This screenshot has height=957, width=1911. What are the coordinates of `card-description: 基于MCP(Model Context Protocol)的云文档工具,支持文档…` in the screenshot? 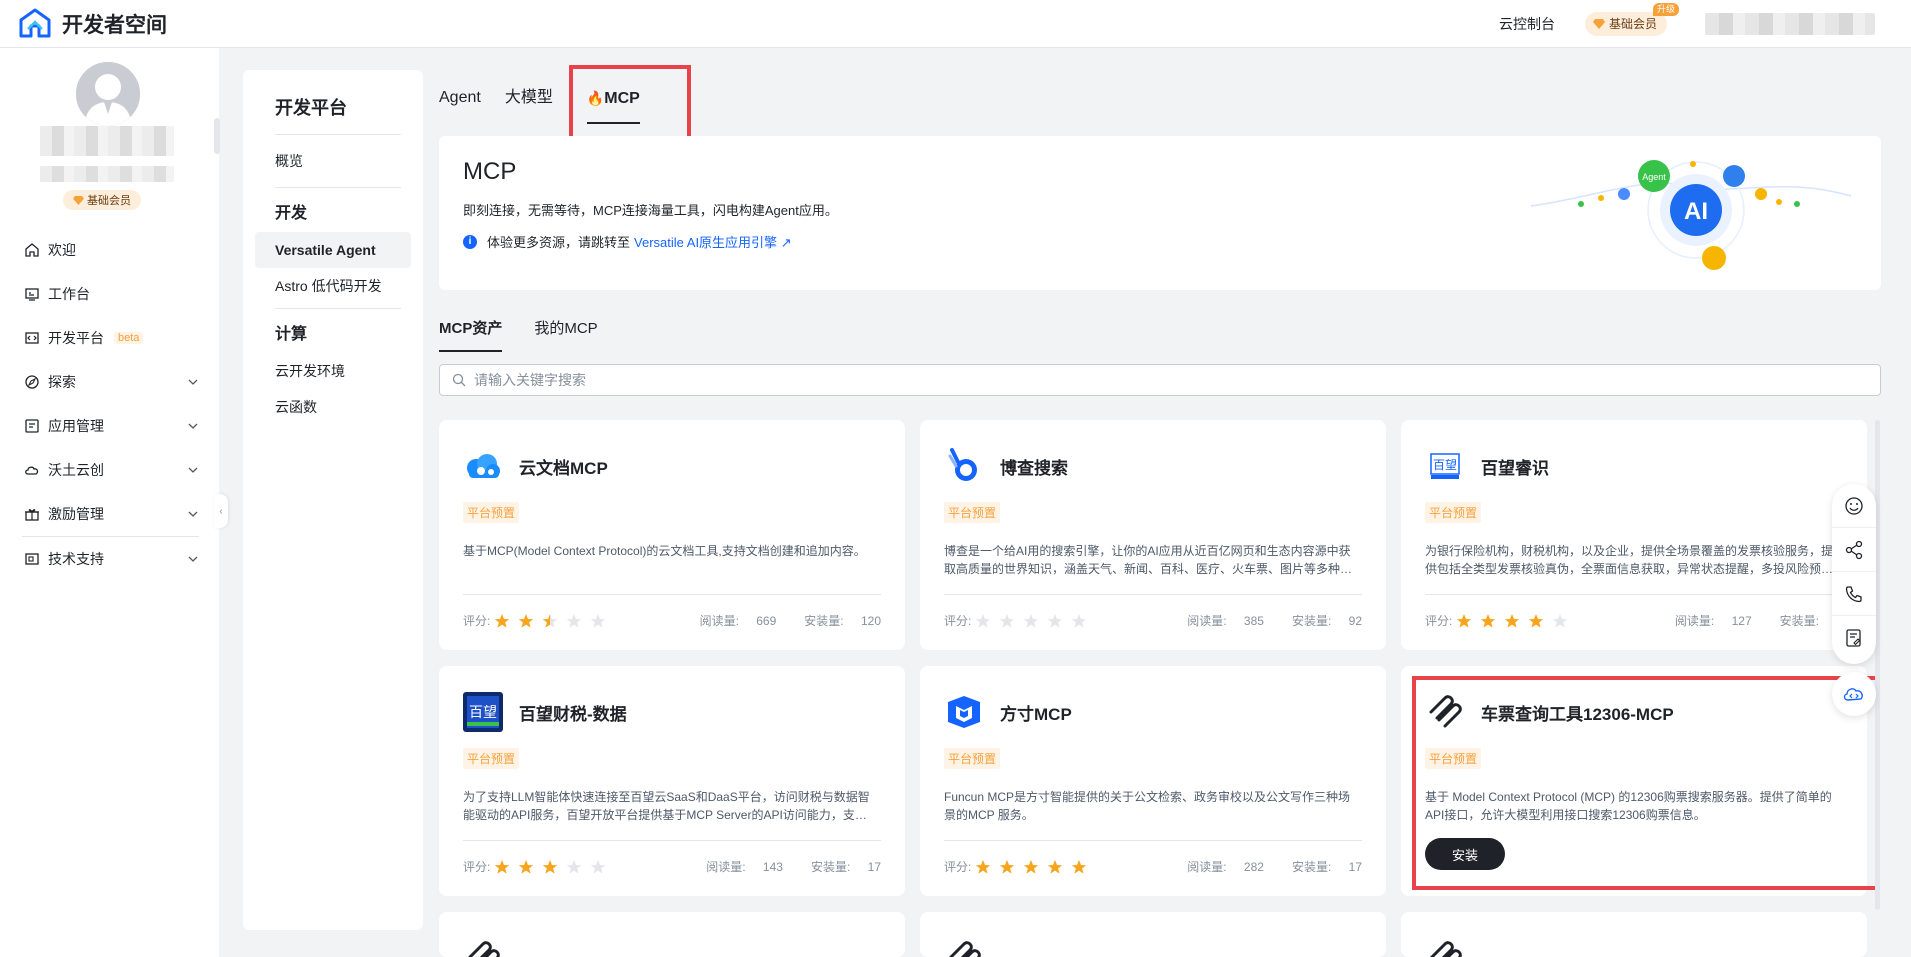 It's located at (664, 551).